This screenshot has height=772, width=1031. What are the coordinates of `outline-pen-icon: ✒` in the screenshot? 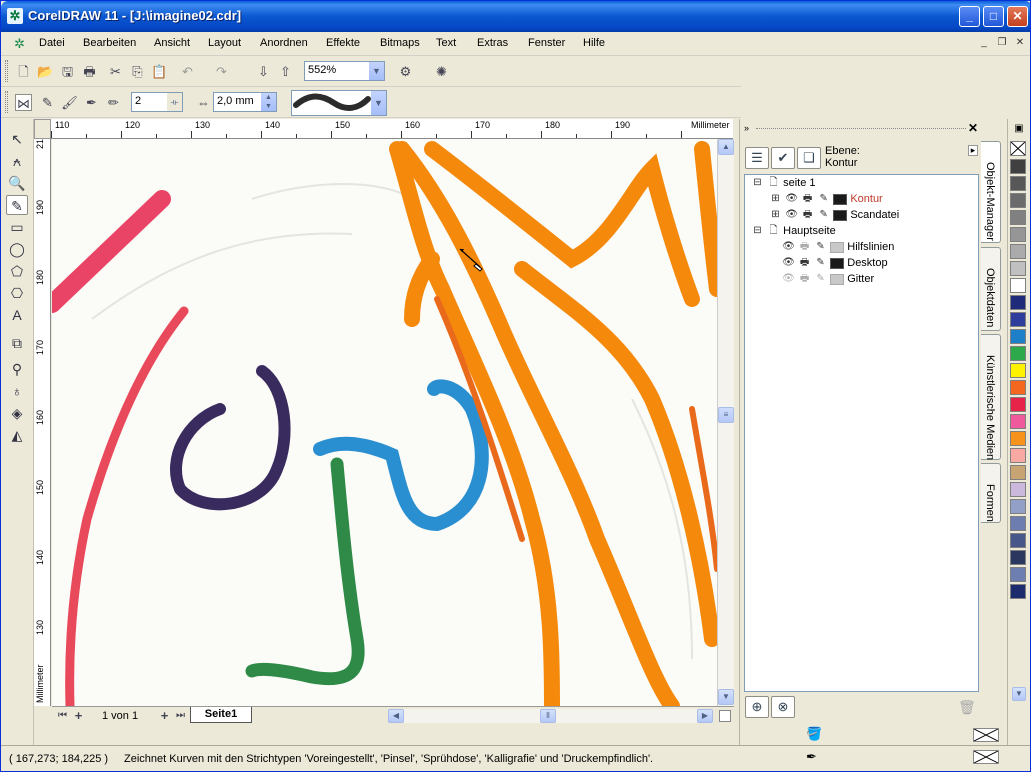 It's located at (811, 757).